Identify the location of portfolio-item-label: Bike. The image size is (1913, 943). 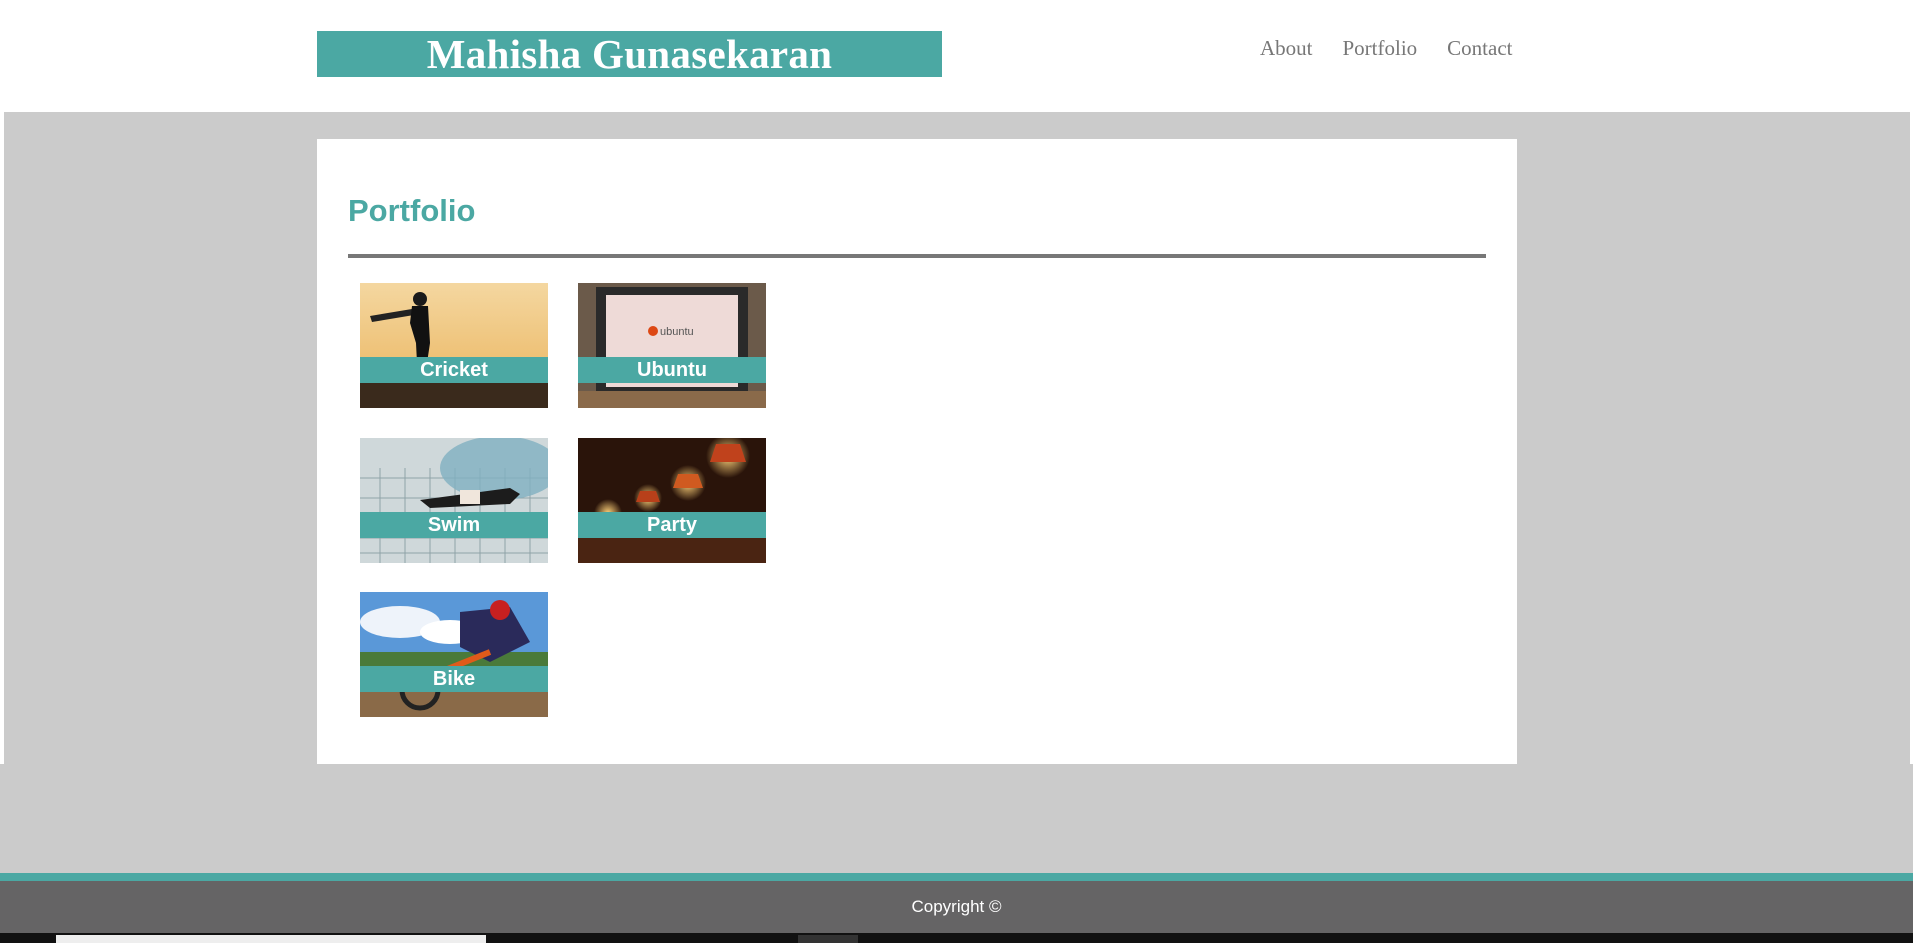
(454, 679).